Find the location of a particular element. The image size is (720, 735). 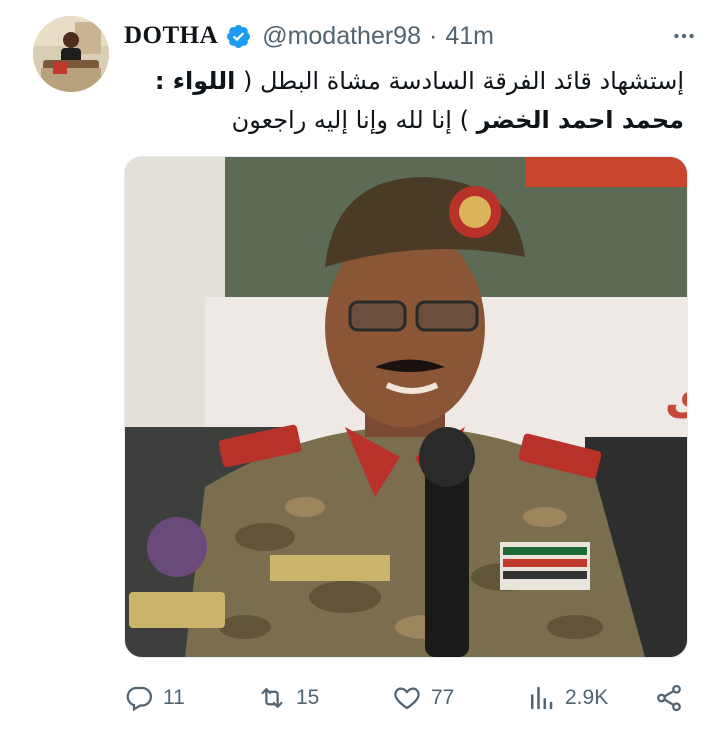

tweet-text-part1: إستشهاد قائد الفرقة السادسة مشاة البطل ( is located at coordinates (459, 81).